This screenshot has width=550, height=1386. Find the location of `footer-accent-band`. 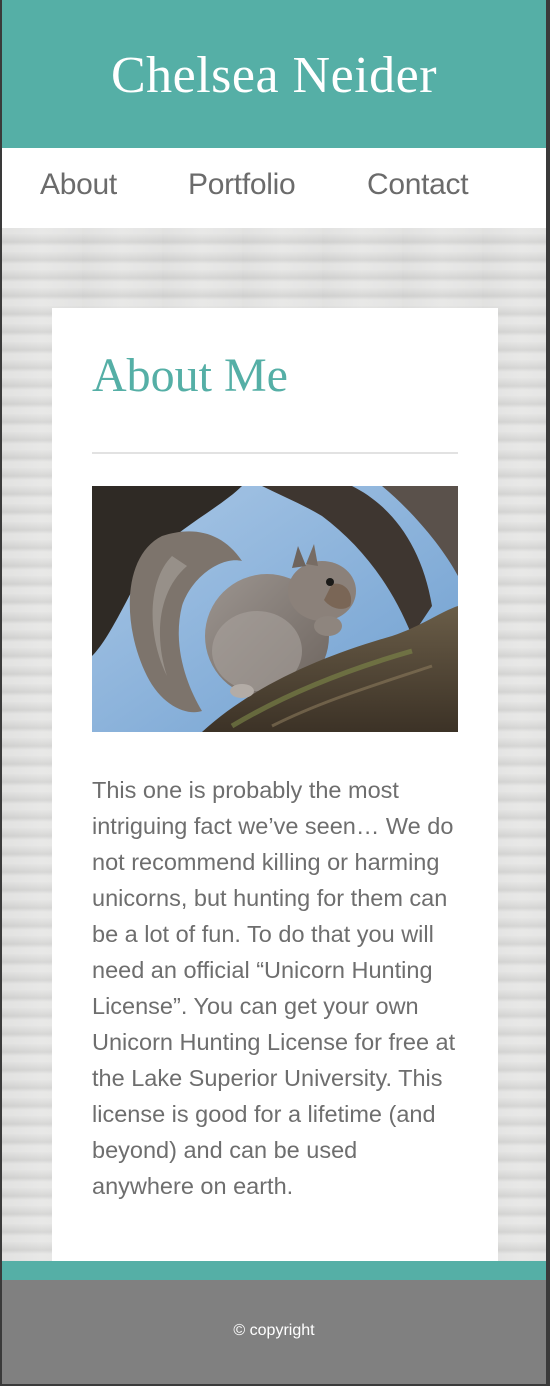

footer-accent-band is located at coordinates (274, 1270).